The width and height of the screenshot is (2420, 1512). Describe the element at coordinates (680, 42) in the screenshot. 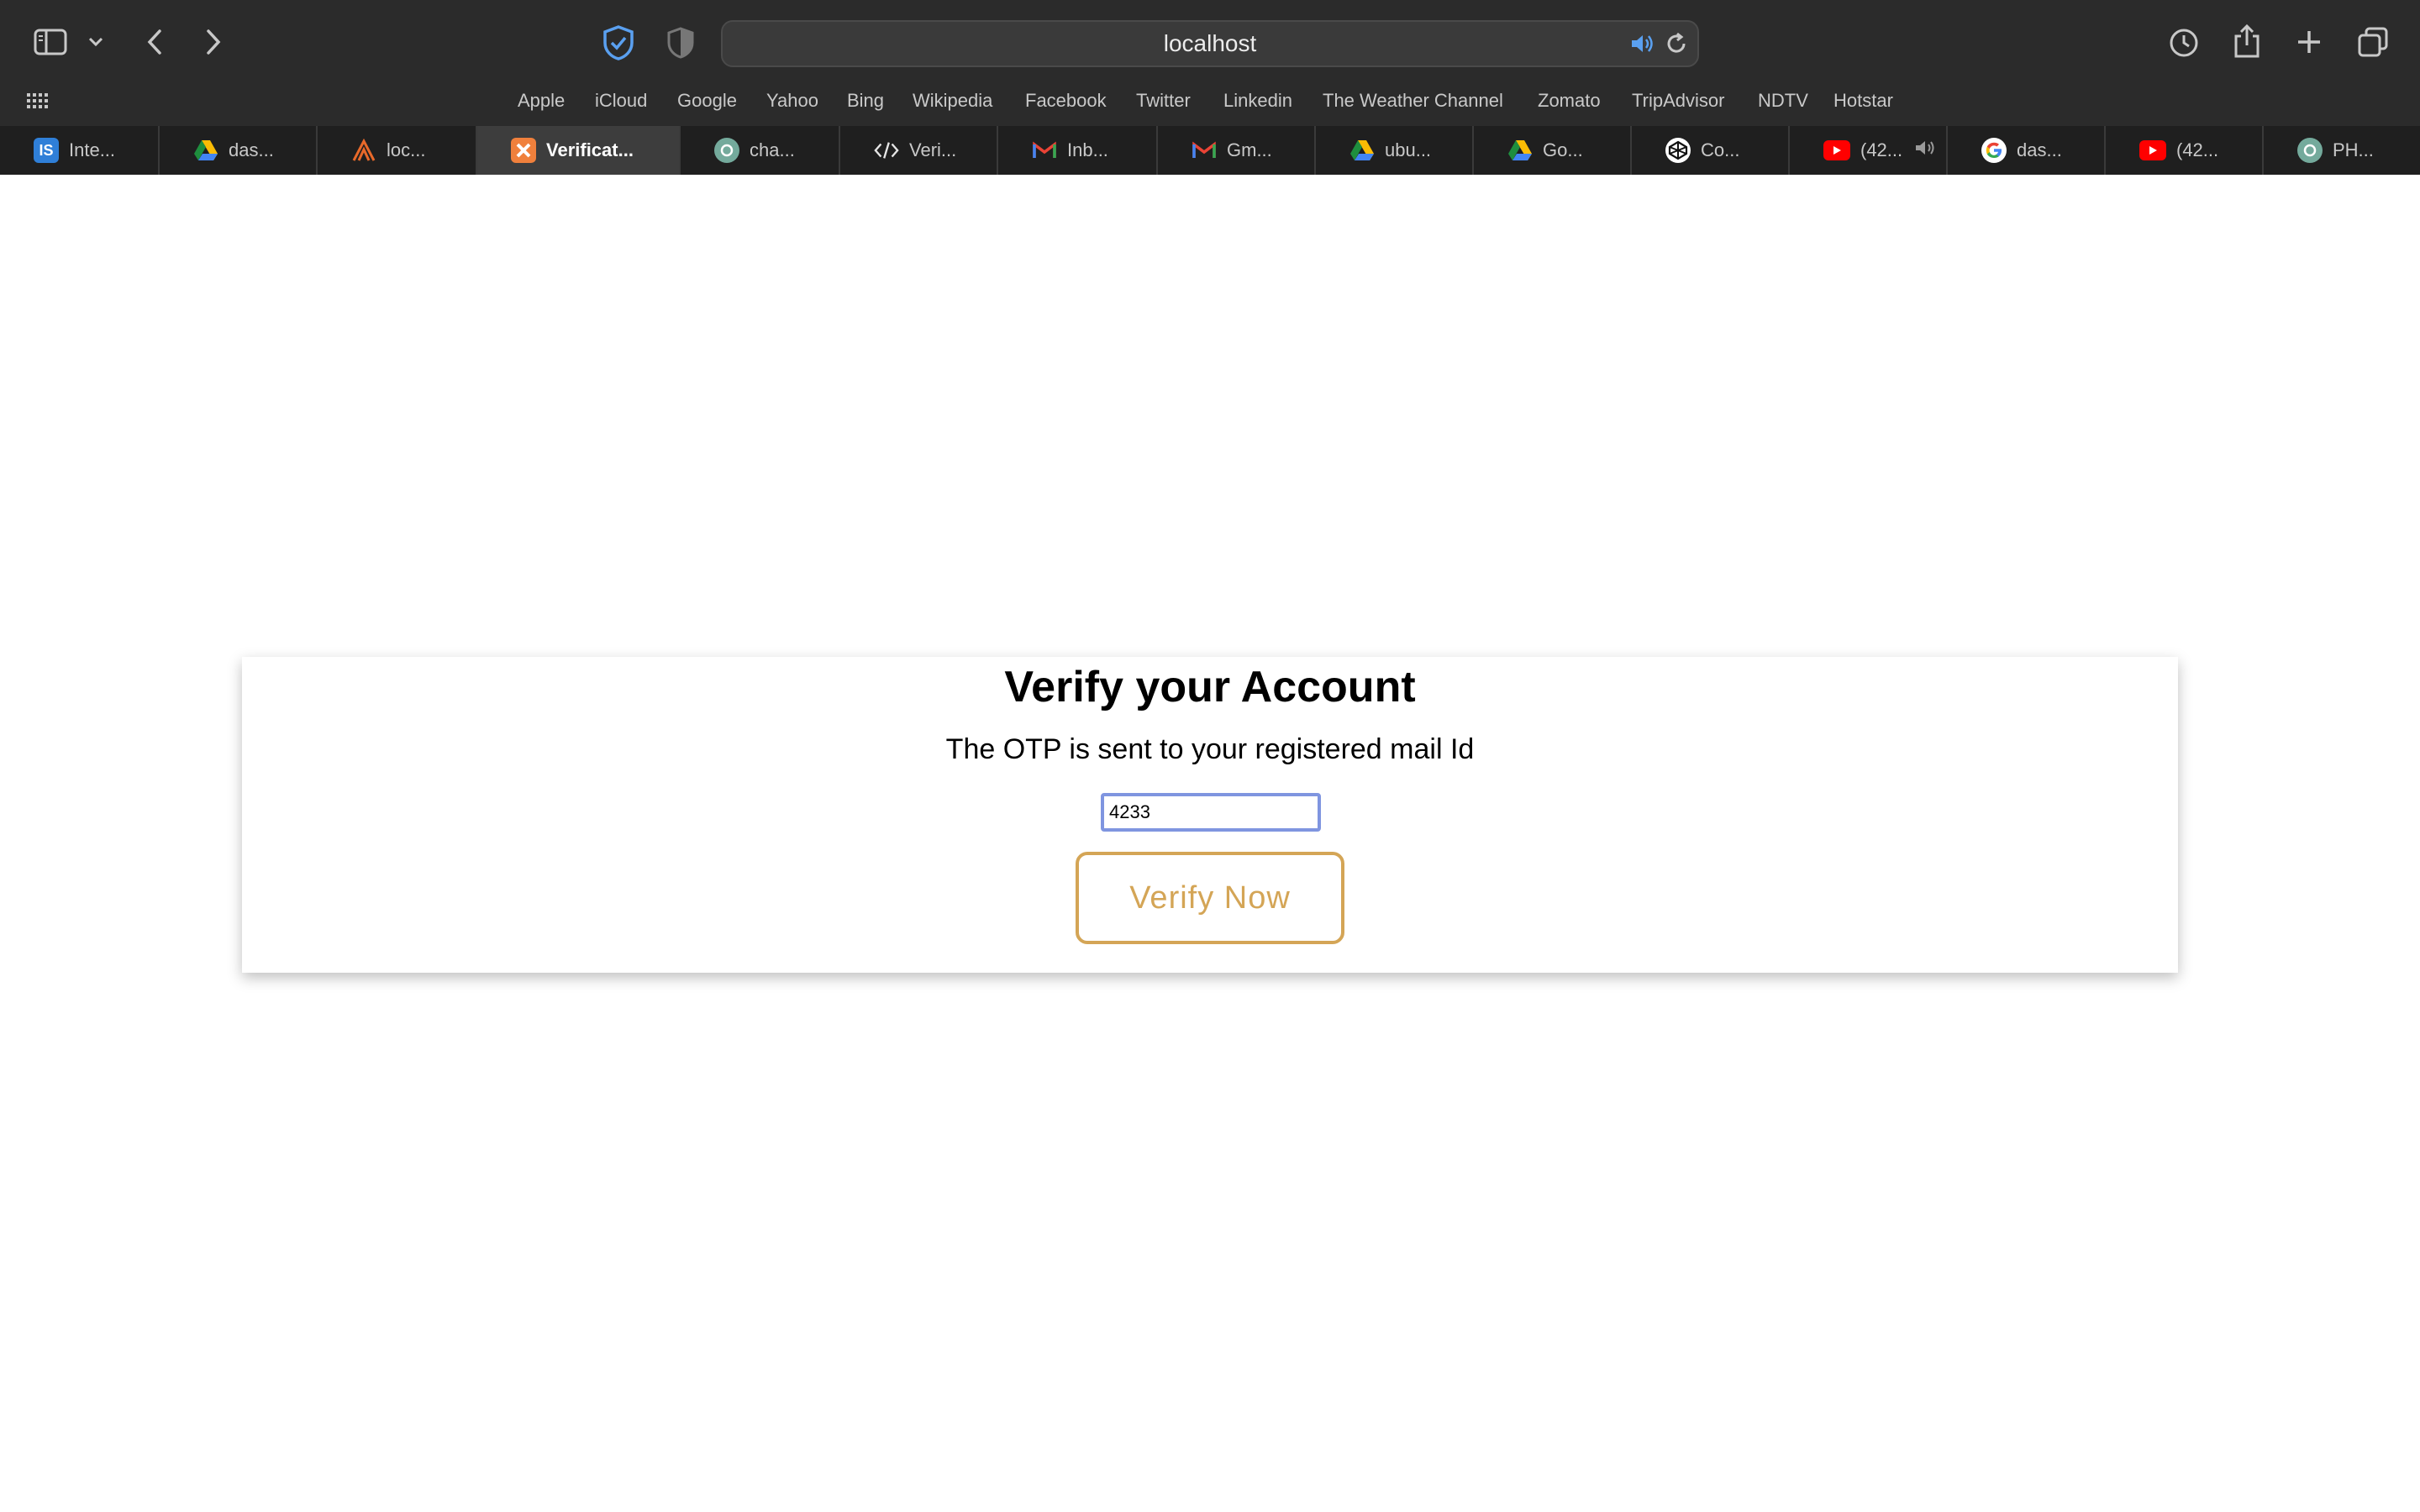

I see `extension-shield-icon` at that location.